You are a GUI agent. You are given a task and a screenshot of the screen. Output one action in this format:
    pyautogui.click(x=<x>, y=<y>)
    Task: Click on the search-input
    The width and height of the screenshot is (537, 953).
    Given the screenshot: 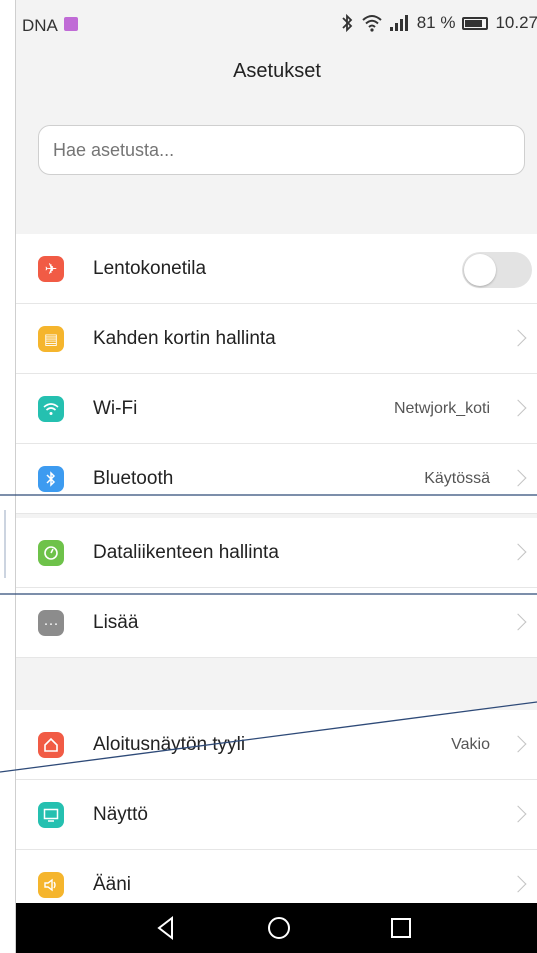 What is the action you would take?
    pyautogui.click(x=281, y=150)
    